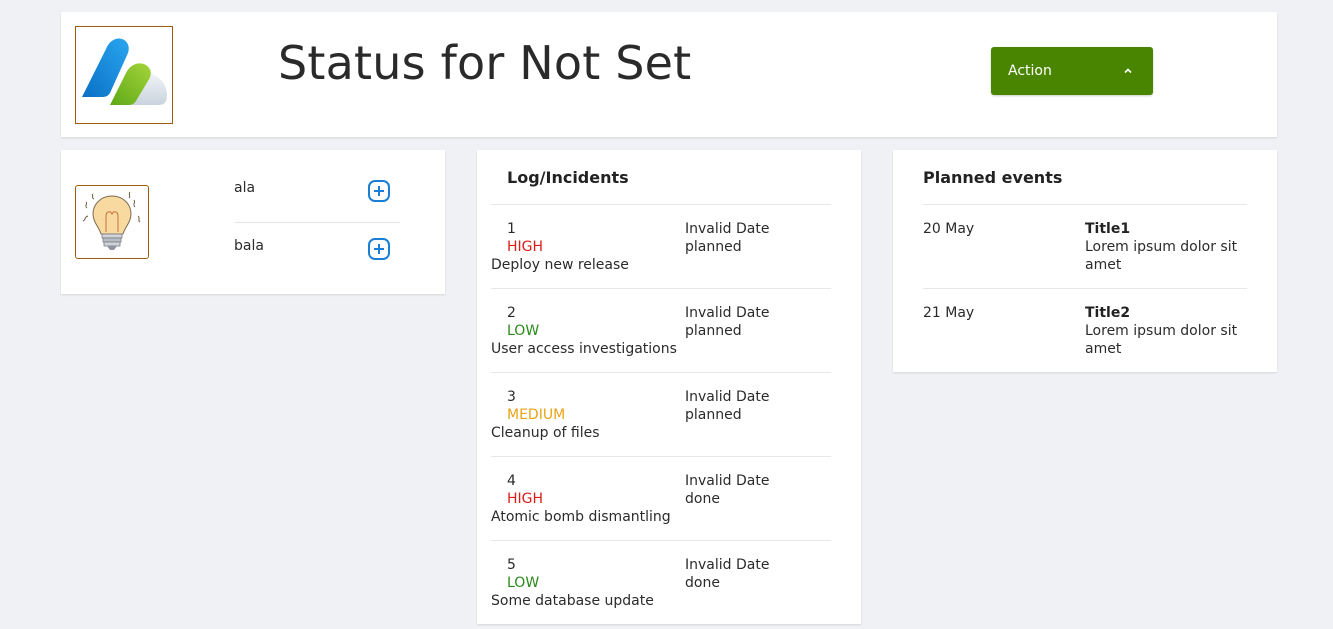  What do you see at coordinates (949, 313) in the screenshot?
I see `event-date: 21 May` at bounding box center [949, 313].